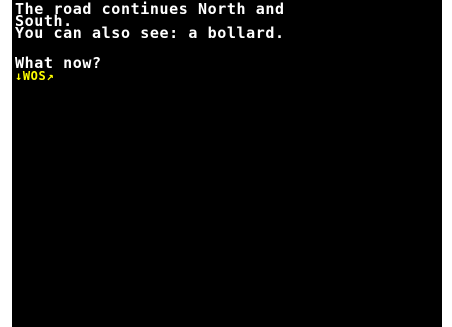  Describe the element at coordinates (30, 76) in the screenshot. I see `command-input-text: ↓WOS` at that location.